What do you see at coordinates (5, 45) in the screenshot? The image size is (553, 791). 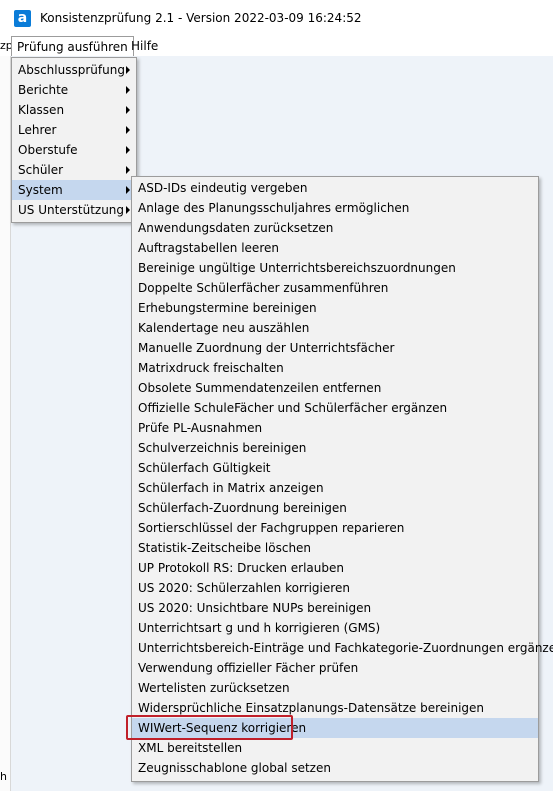 I see `left-strip-text: zp` at bounding box center [5, 45].